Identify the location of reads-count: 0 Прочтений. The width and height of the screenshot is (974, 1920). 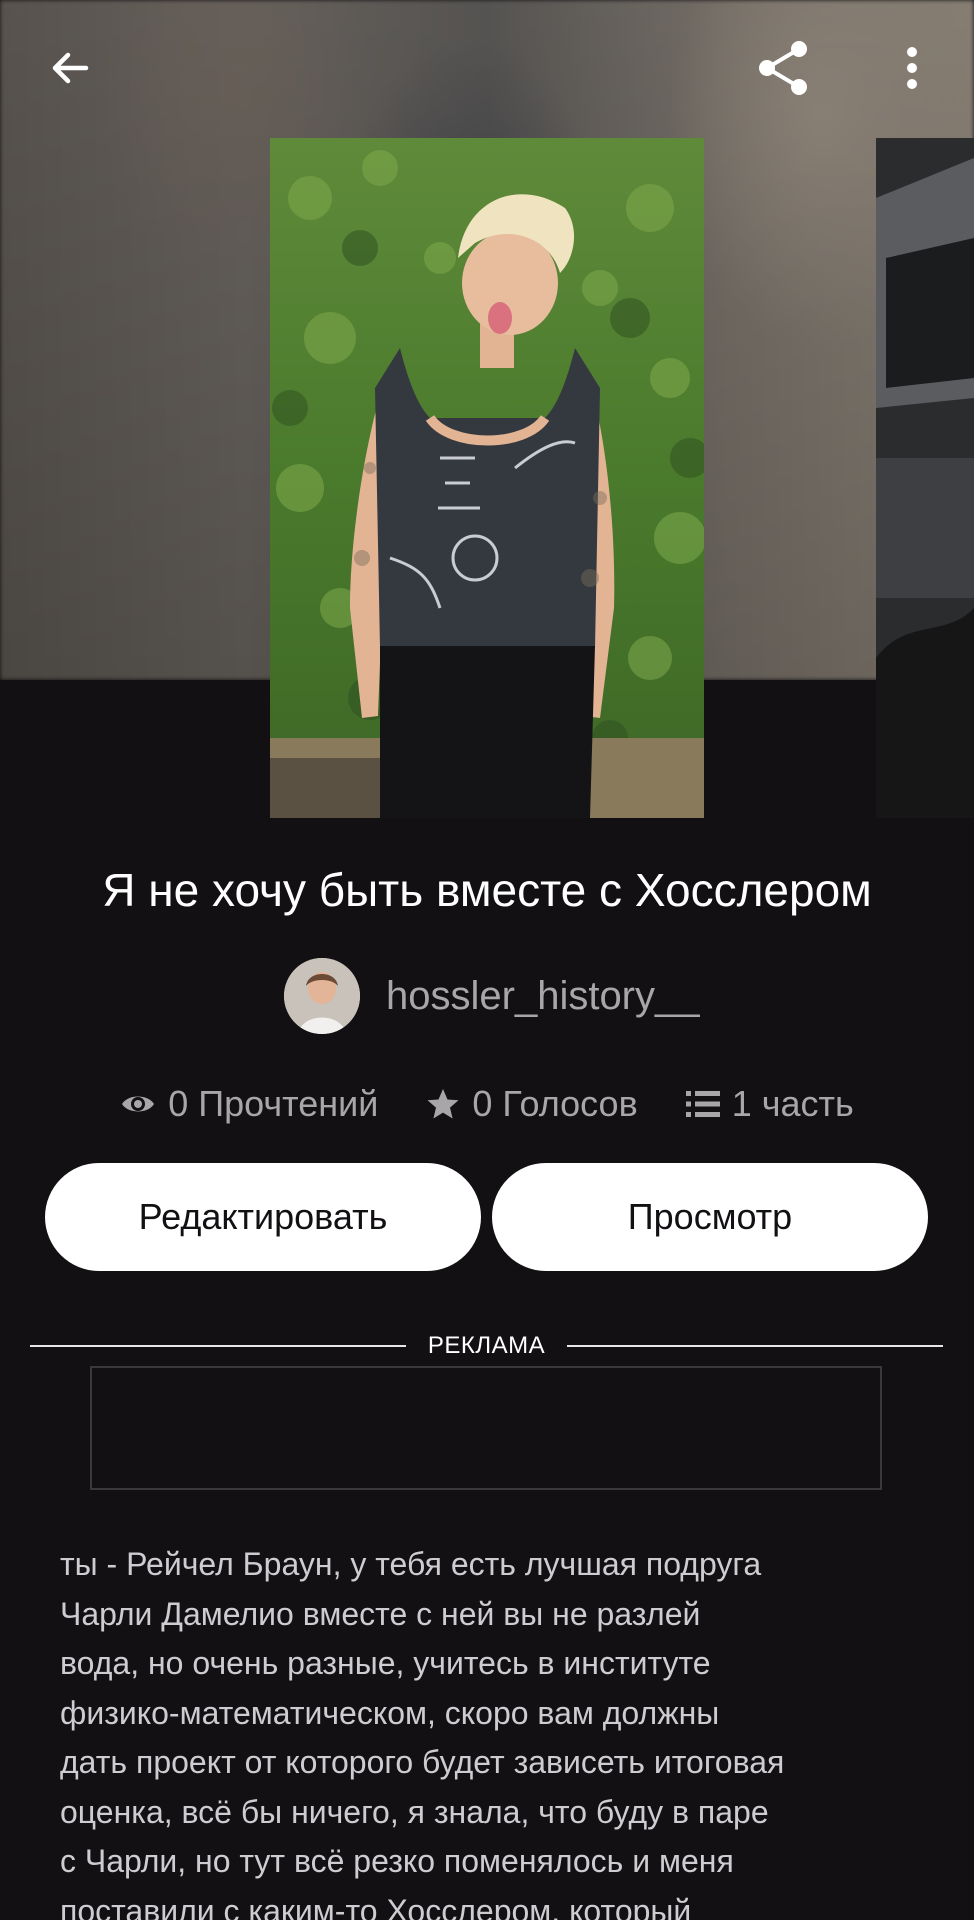
(273, 1103).